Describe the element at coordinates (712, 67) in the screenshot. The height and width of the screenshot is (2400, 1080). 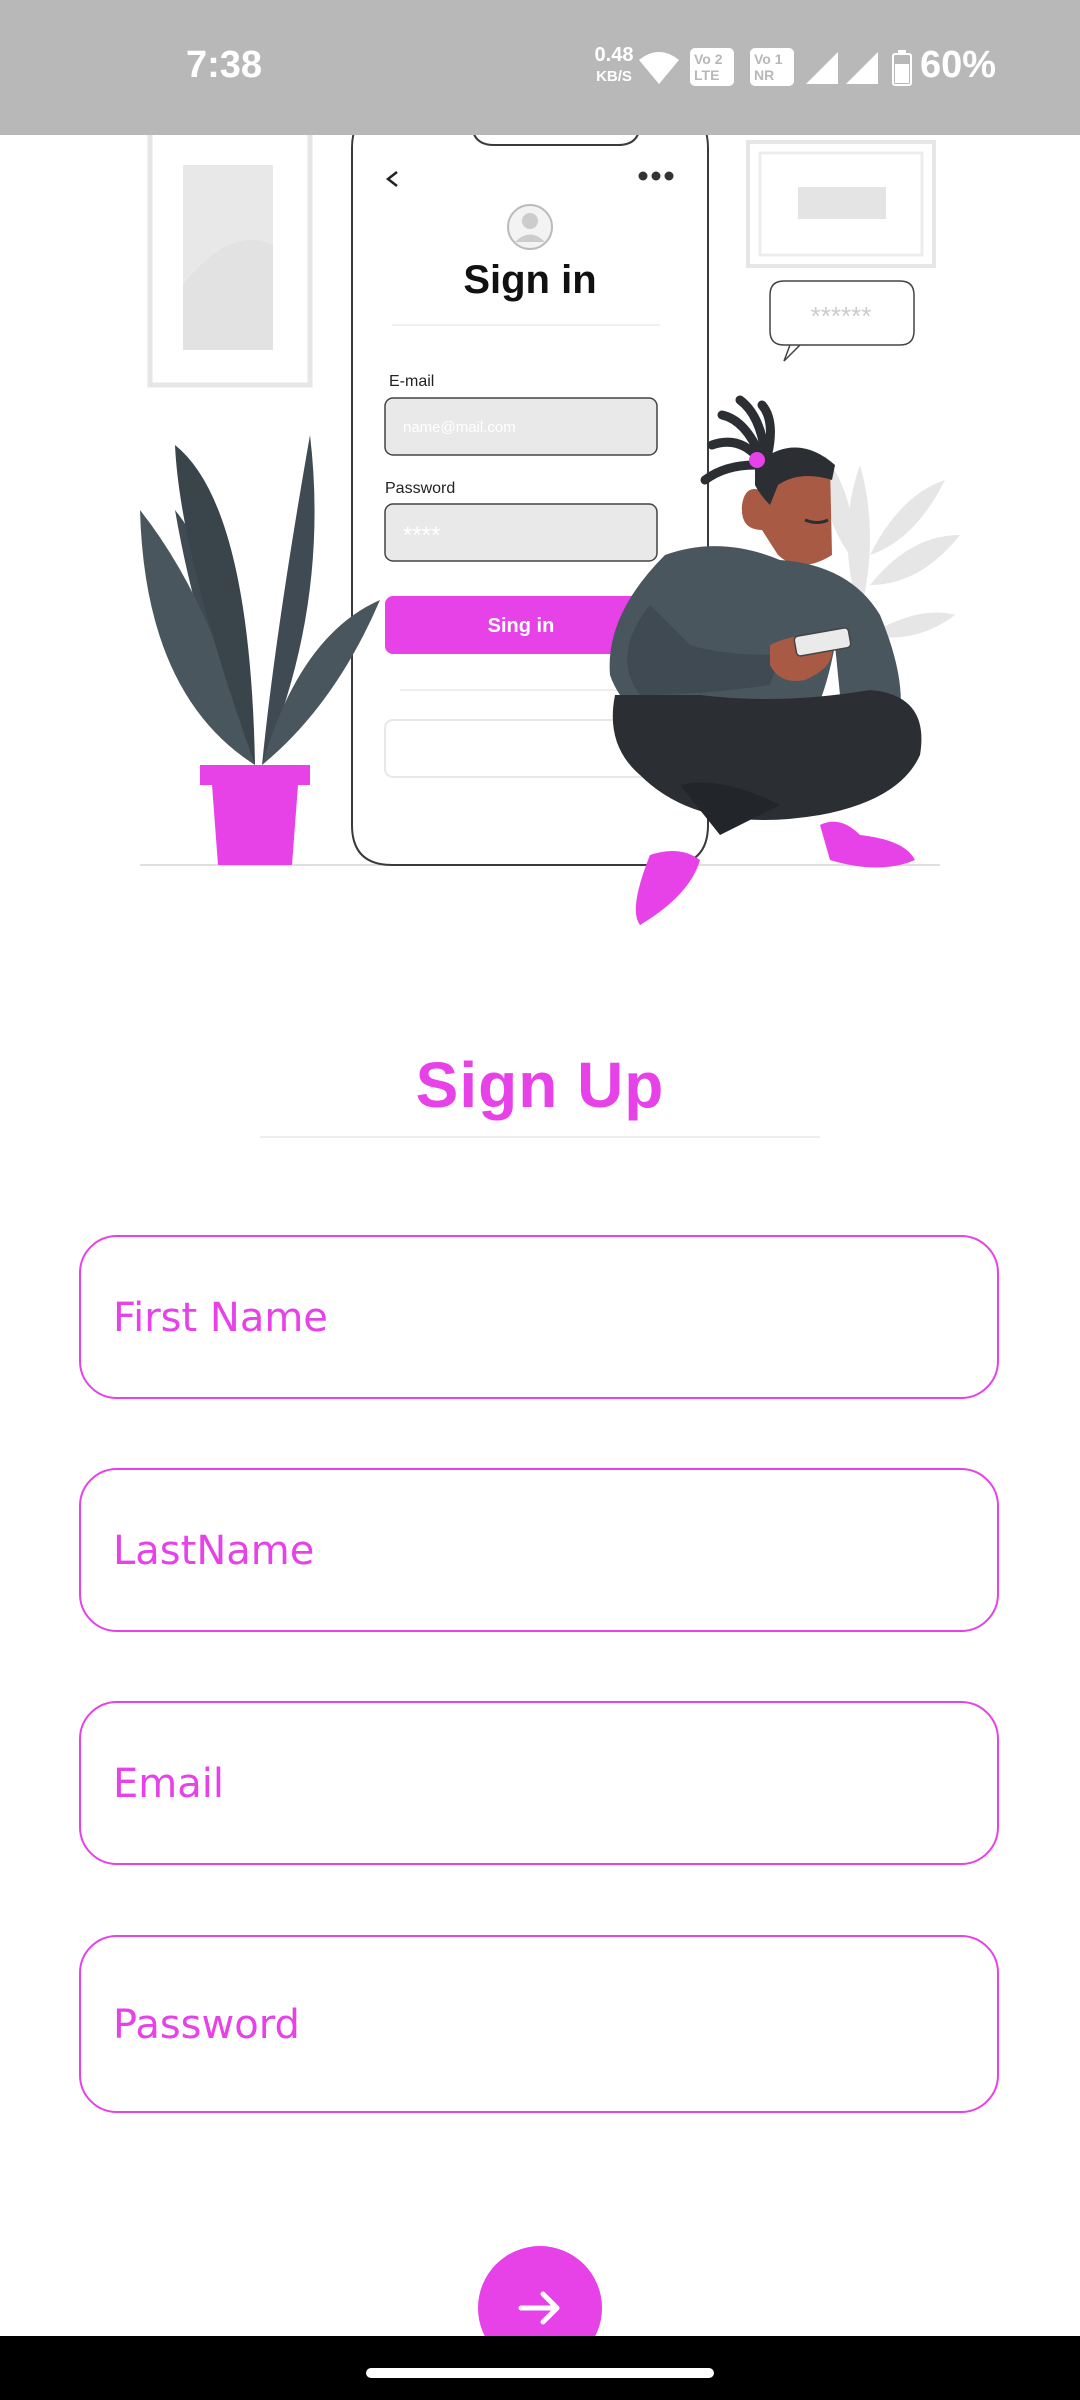
I see `sim1-volte-icon: Vo 2 LTE` at that location.